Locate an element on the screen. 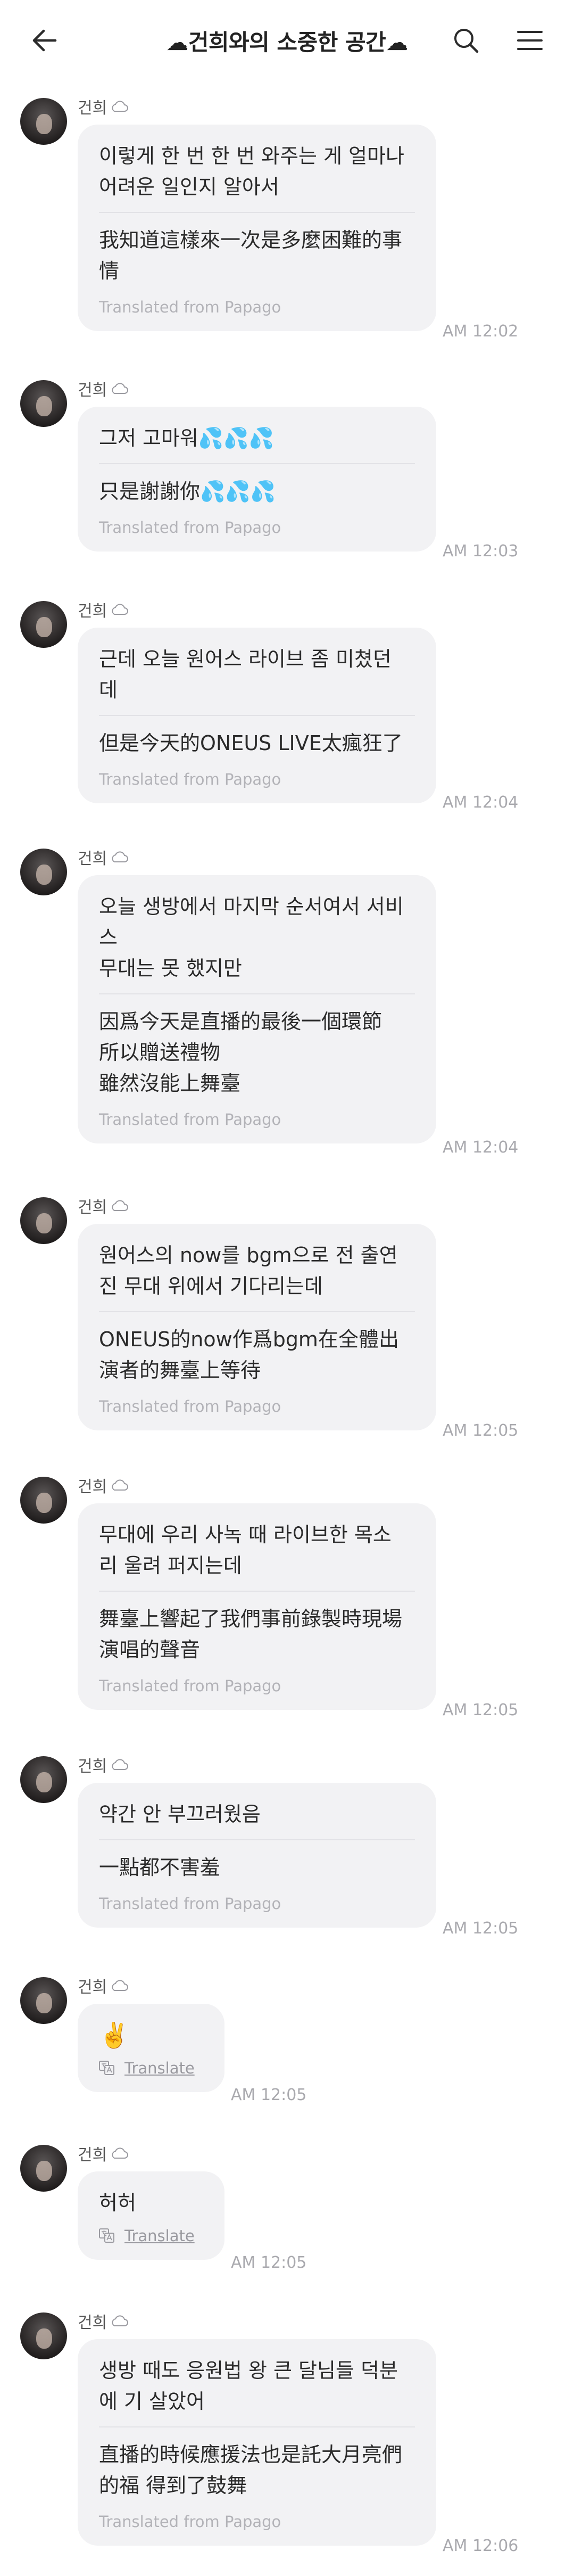 Image resolution: width=574 pixels, height=2576 pixels. original-text: 허허 is located at coordinates (117, 2203).